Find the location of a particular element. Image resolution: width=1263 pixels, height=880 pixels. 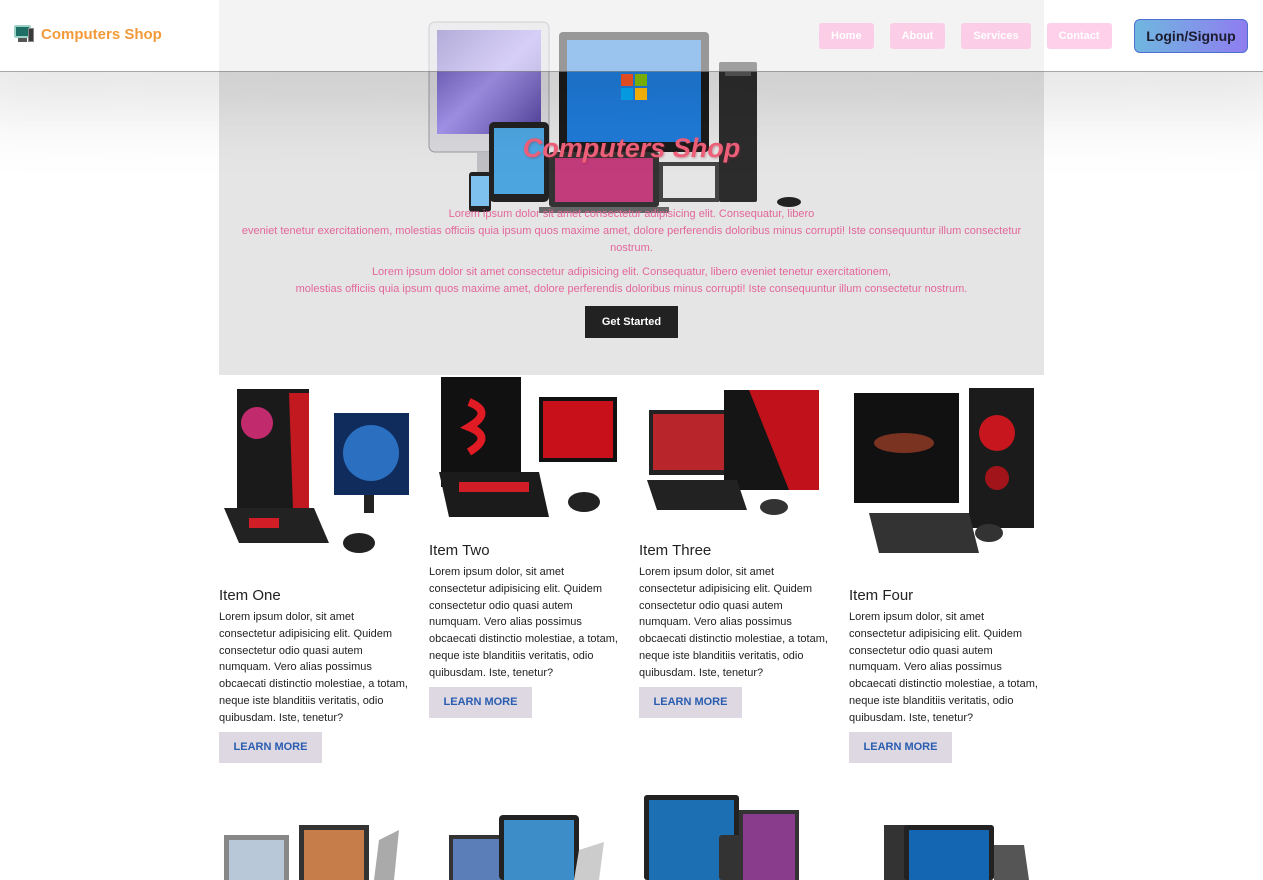

item-title: Item One is located at coordinates (250, 595).